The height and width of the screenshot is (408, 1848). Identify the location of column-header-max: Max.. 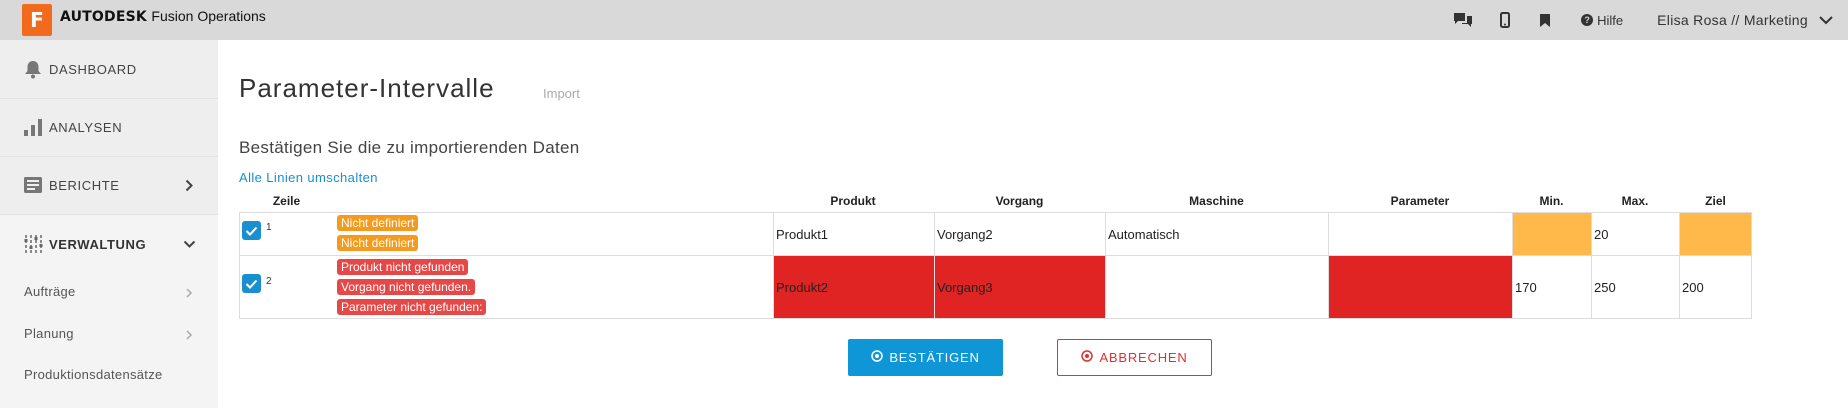
(1635, 201).